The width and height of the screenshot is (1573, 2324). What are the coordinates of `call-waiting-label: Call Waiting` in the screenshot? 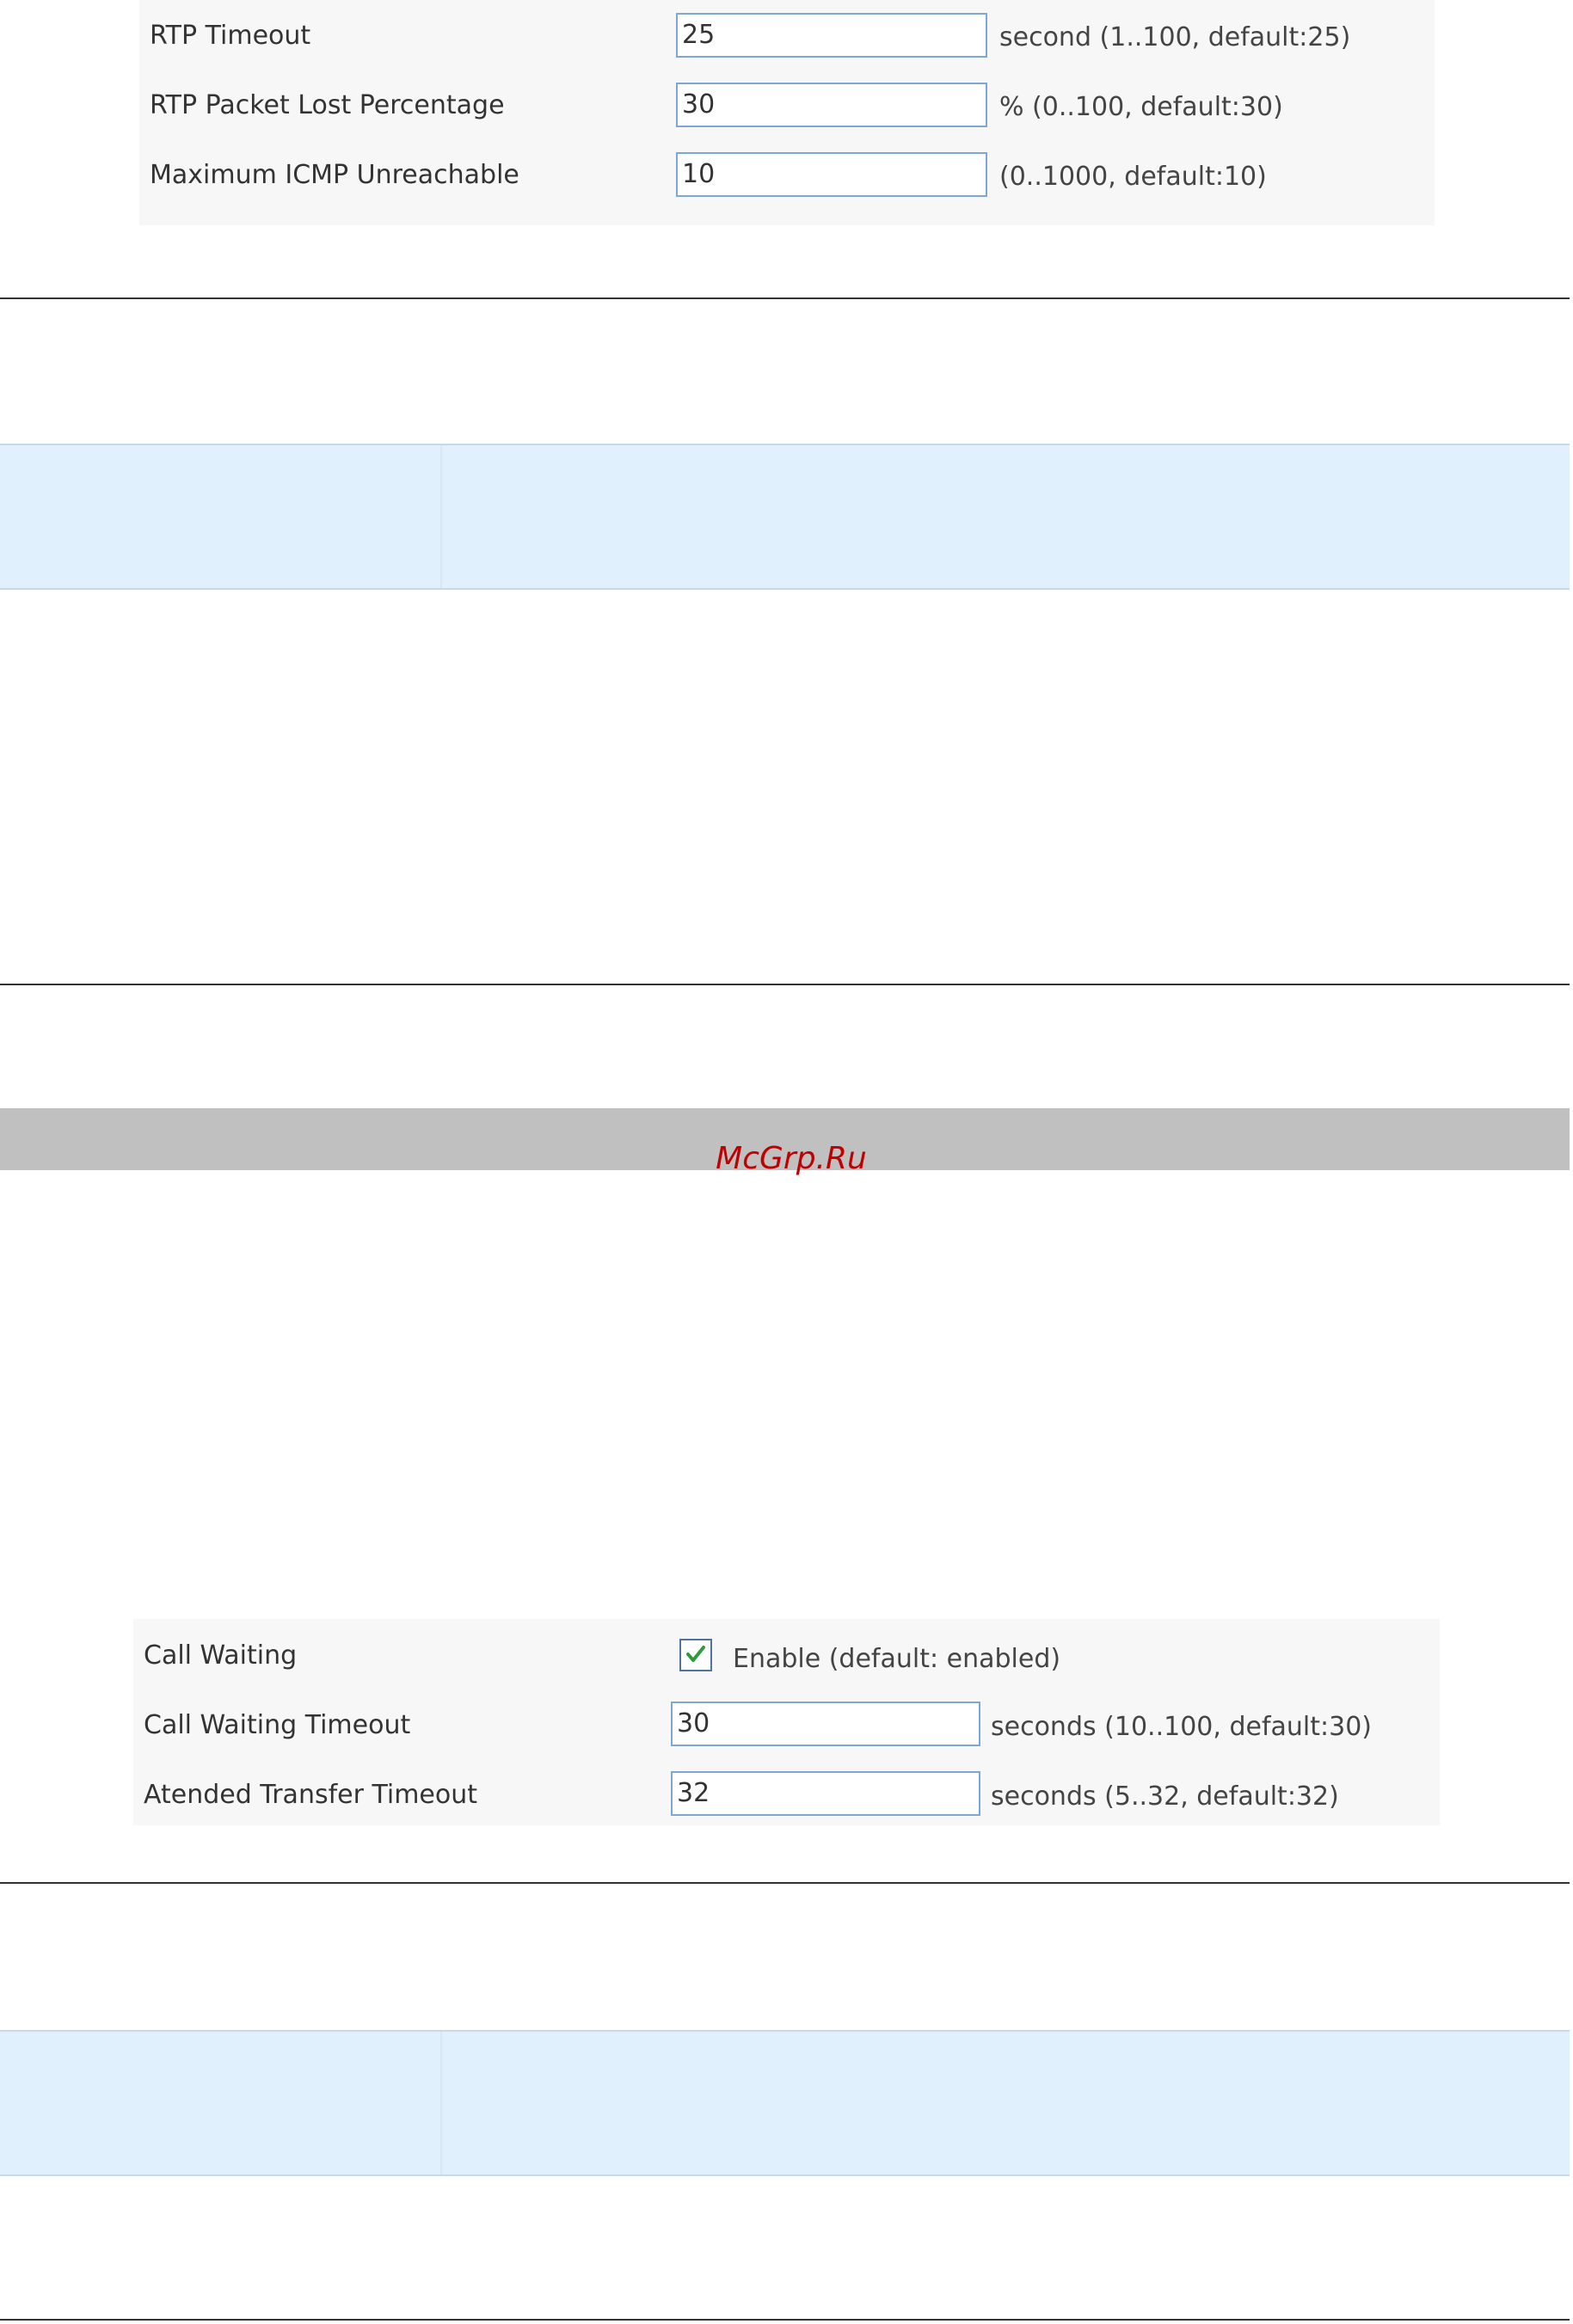 It's located at (221, 1655).